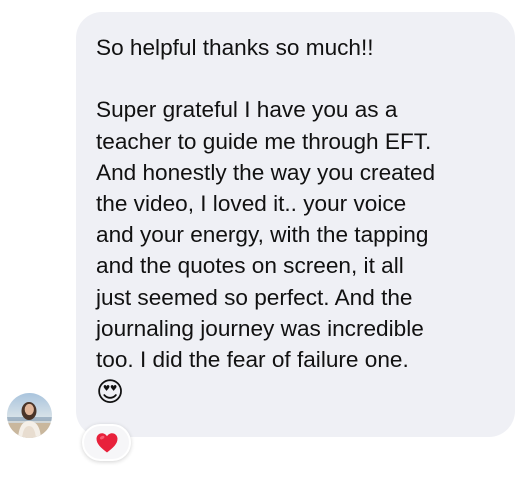 This screenshot has width=526, height=477. What do you see at coordinates (264, 141) in the screenshot?
I see `message-line: teacher to guide me through EFT.` at bounding box center [264, 141].